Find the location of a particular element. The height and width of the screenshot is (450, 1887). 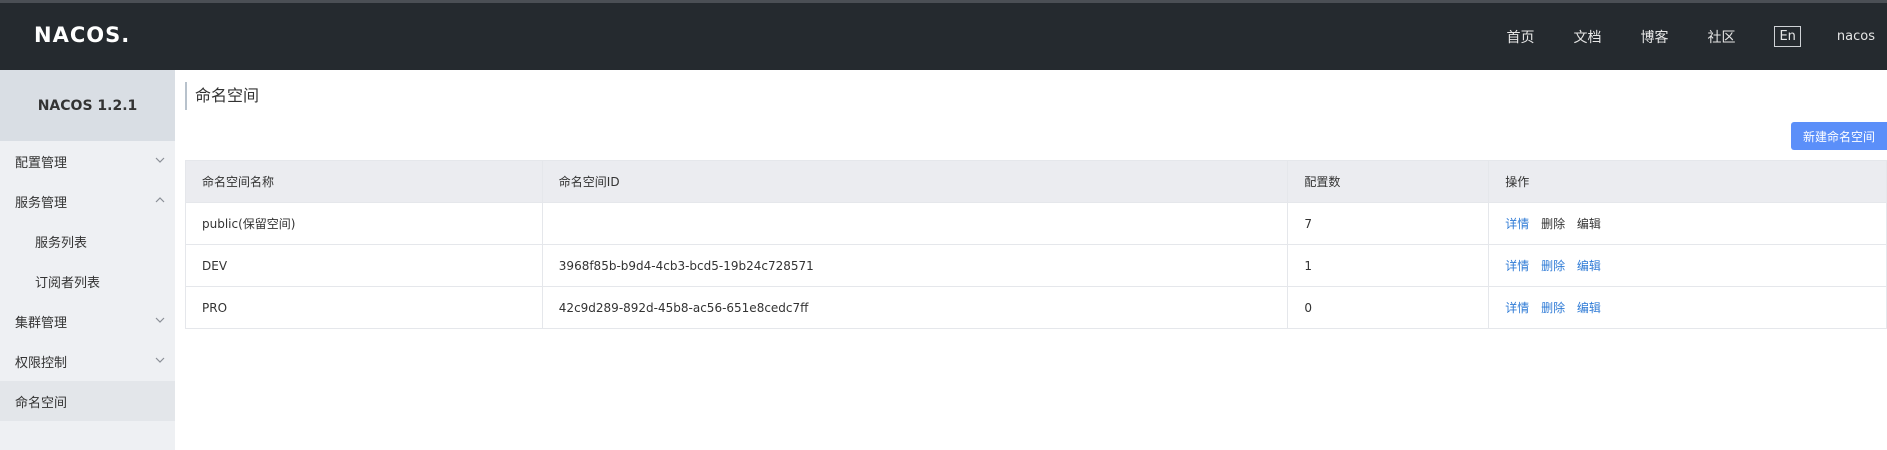

namespace-name: DEV is located at coordinates (364, 265).